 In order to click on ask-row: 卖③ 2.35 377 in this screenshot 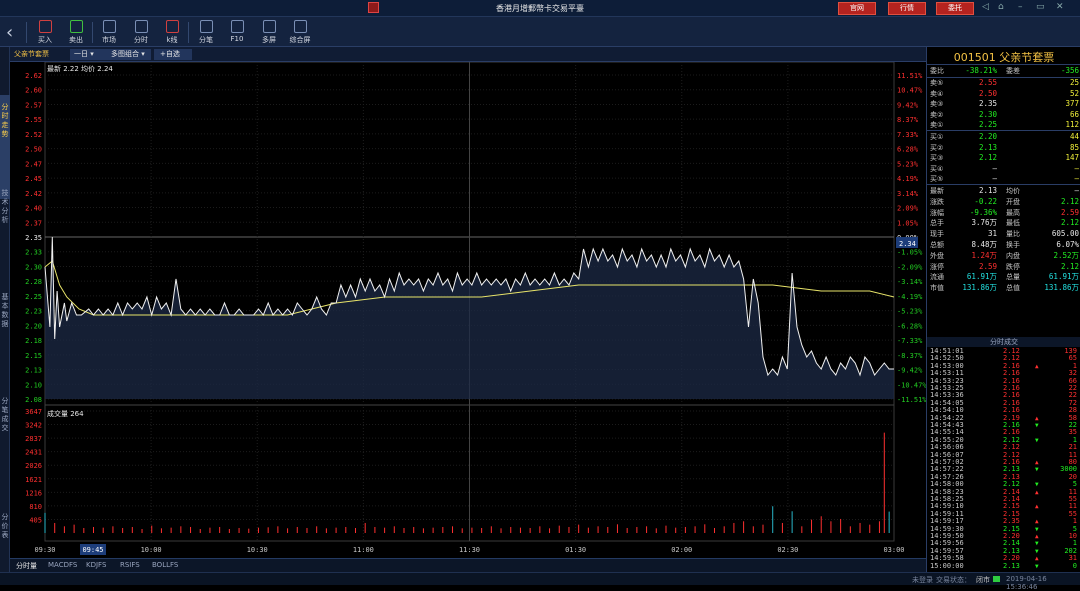, I will do `click(1003, 104)`.